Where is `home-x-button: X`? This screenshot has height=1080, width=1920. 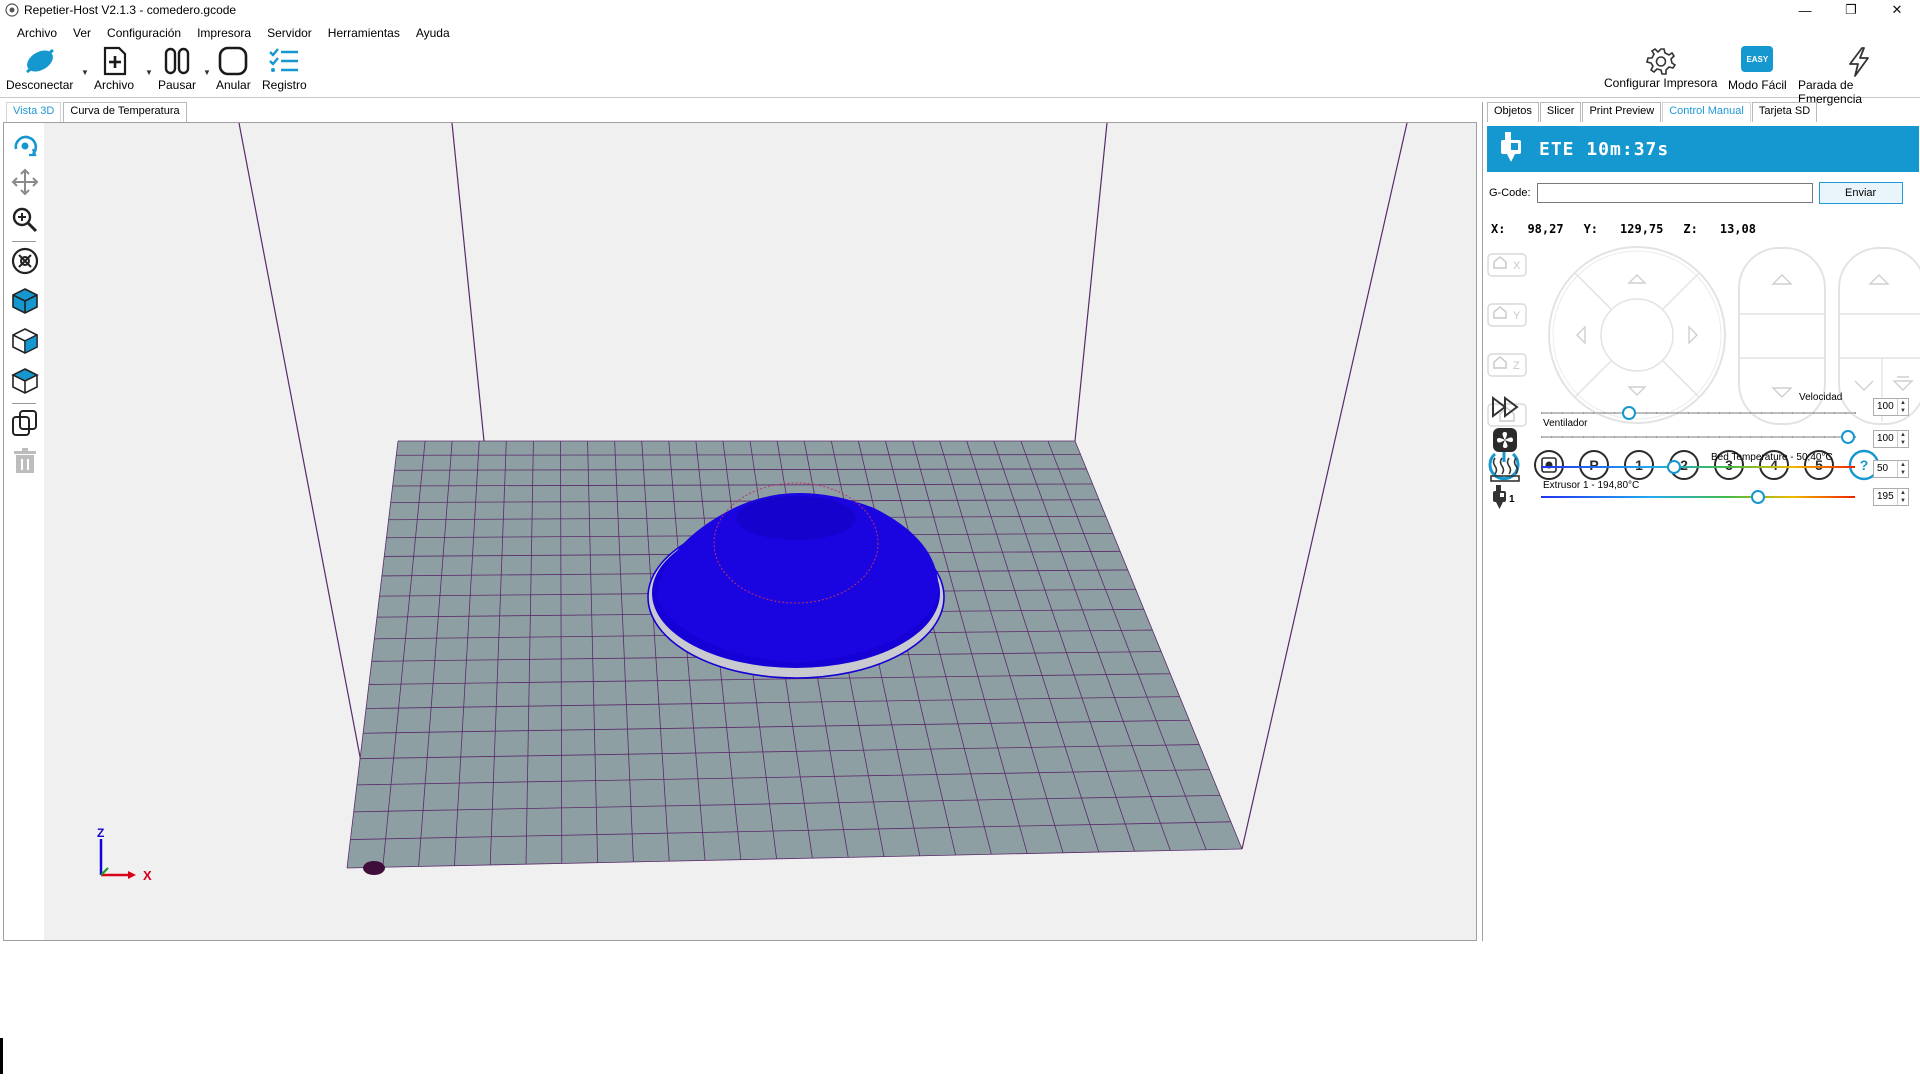
home-x-button: X is located at coordinates (1507, 265).